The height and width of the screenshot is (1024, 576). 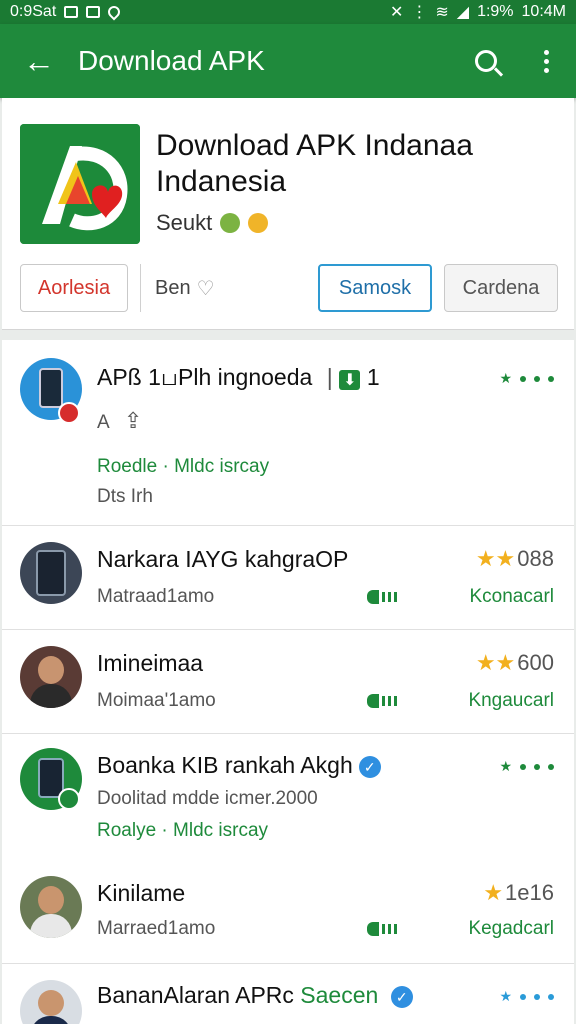 I want to click on search-icon, so click(x=486, y=61).